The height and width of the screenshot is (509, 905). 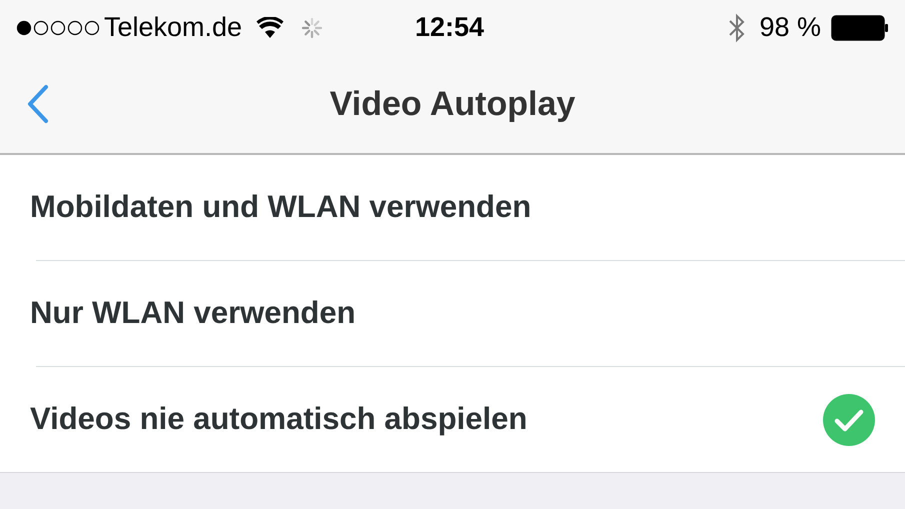 I want to click on signal-icon, so click(x=58, y=28).